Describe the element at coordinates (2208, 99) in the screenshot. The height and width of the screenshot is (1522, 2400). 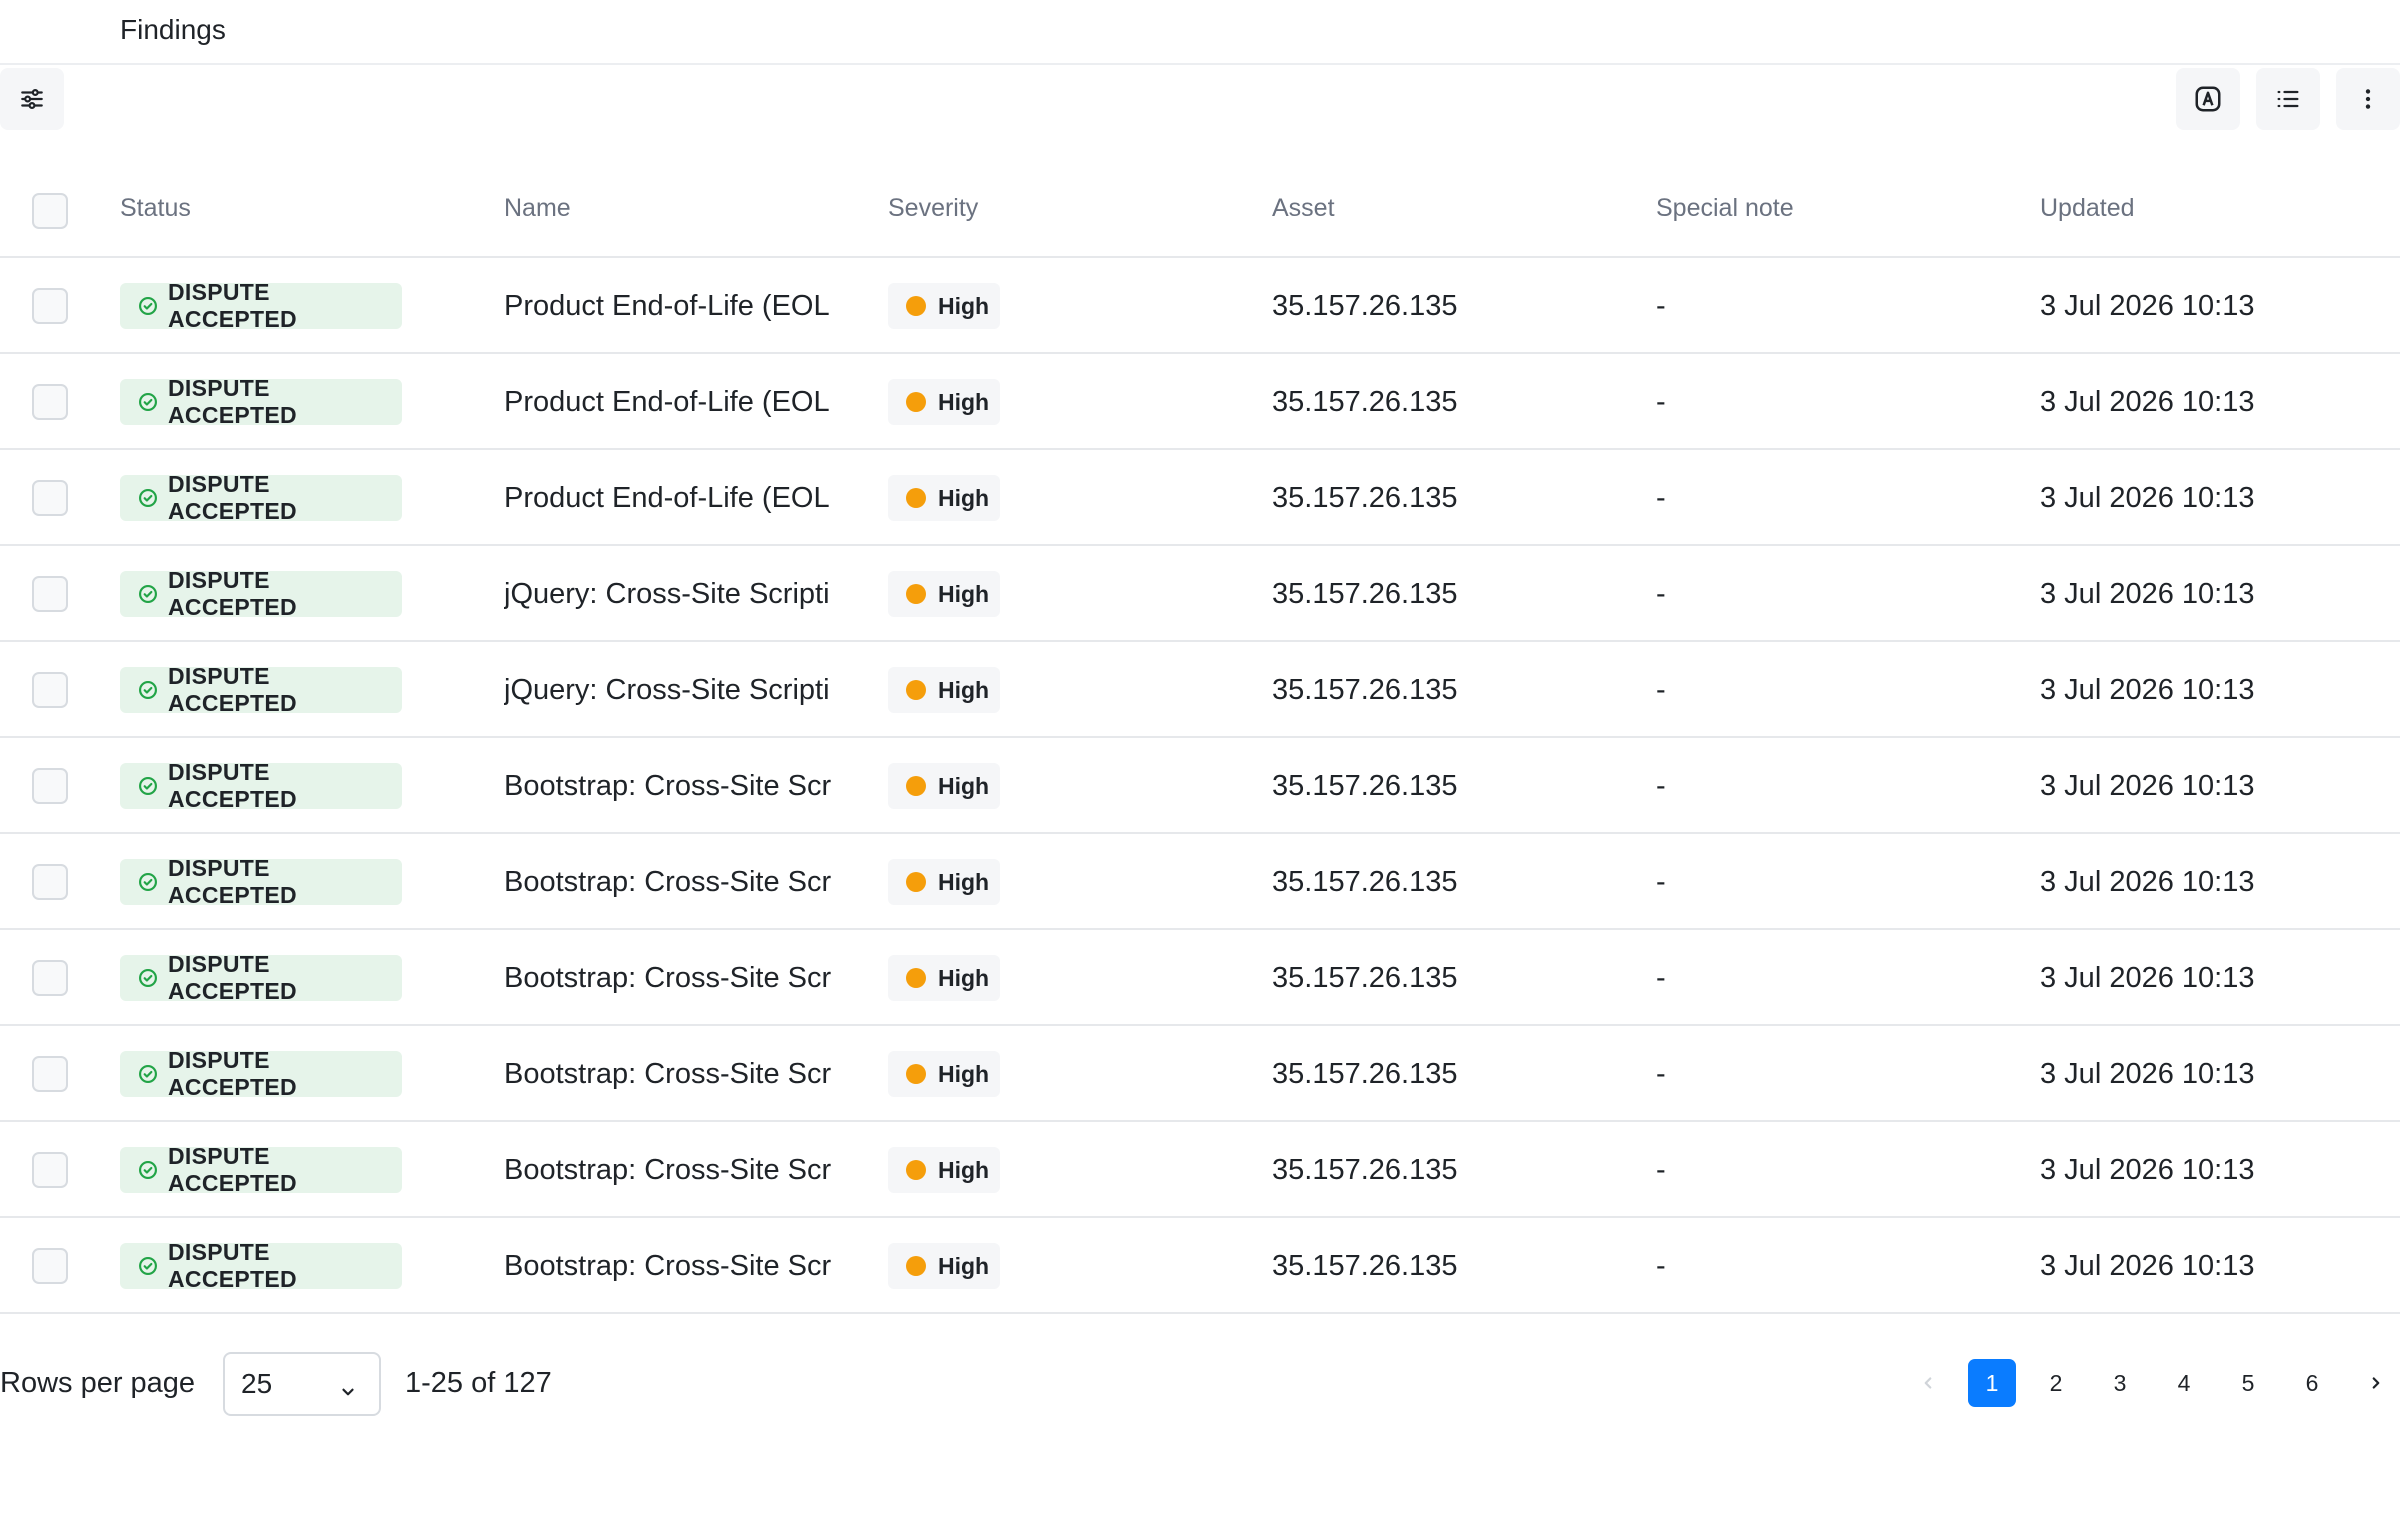
I see `auto-button` at that location.